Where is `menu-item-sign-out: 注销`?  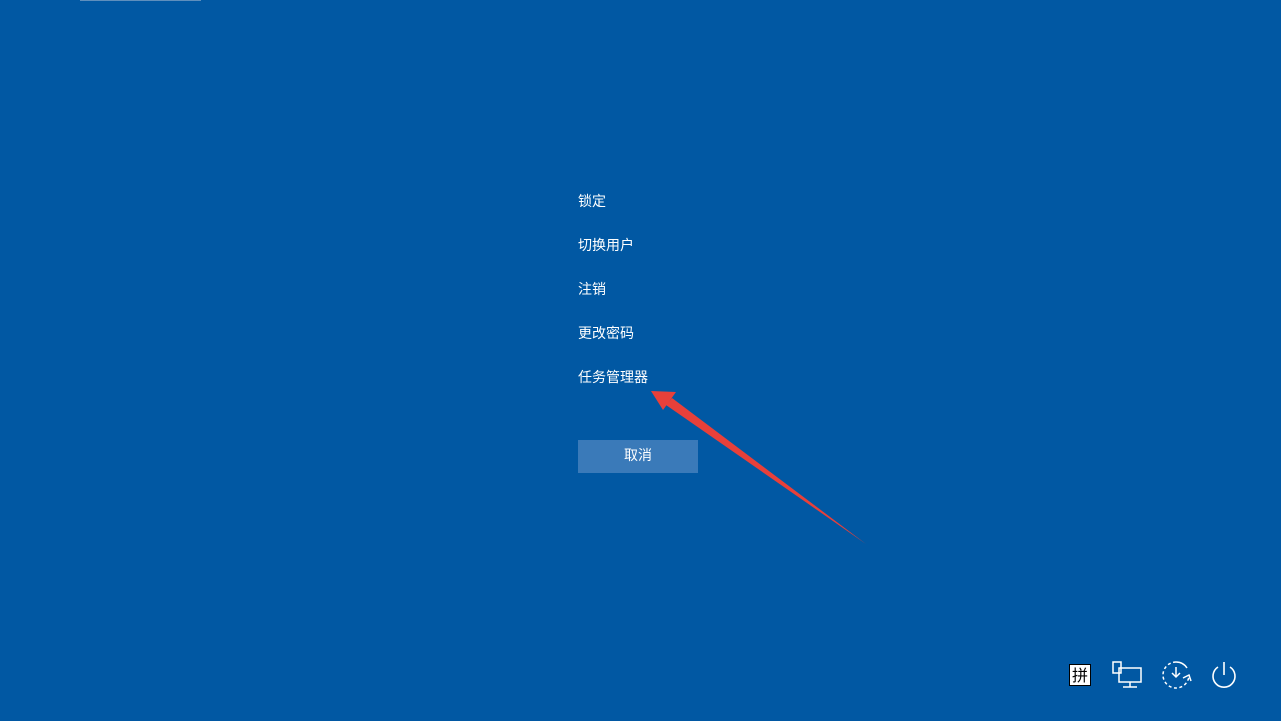
menu-item-sign-out: 注销 is located at coordinates (658, 300).